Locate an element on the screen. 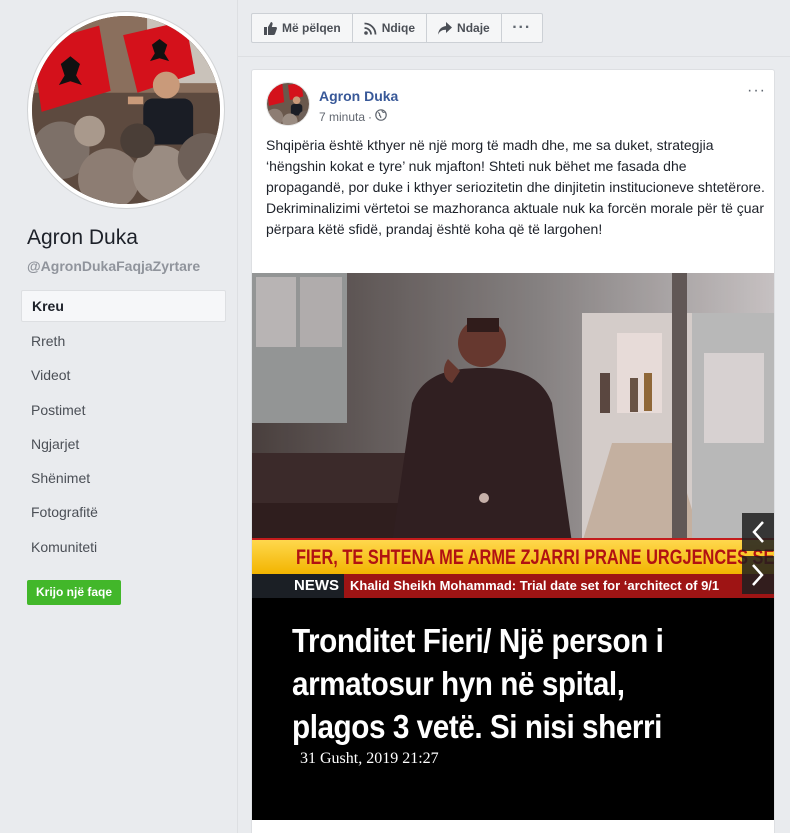  nav-item-photos: Fotografitë is located at coordinates (123, 512).